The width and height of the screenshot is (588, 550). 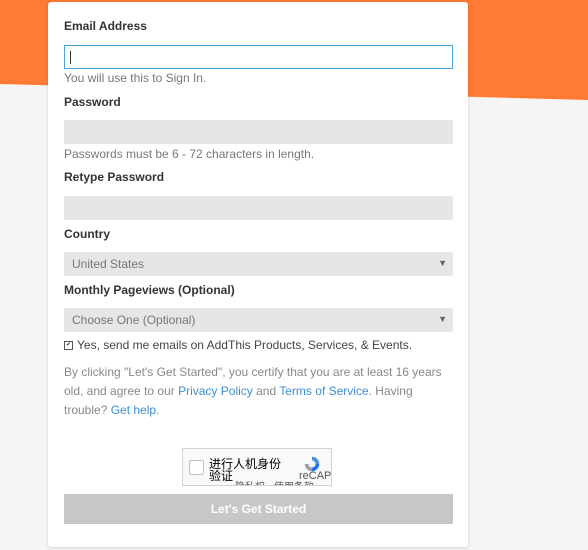 What do you see at coordinates (196, 467) in the screenshot?
I see `recaptcha-checkbox` at bounding box center [196, 467].